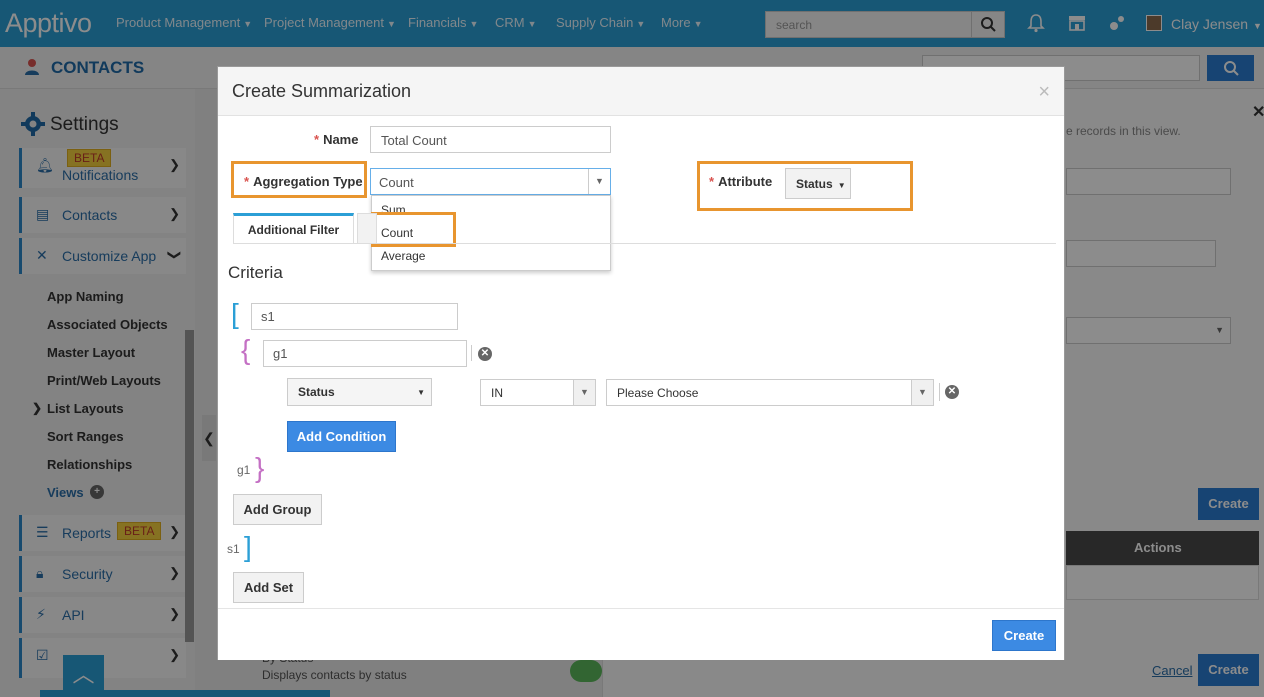 This screenshot has height=697, width=1264. Describe the element at coordinates (770, 392) in the screenshot. I see `condition-value-select: Please Choose ▼` at that location.